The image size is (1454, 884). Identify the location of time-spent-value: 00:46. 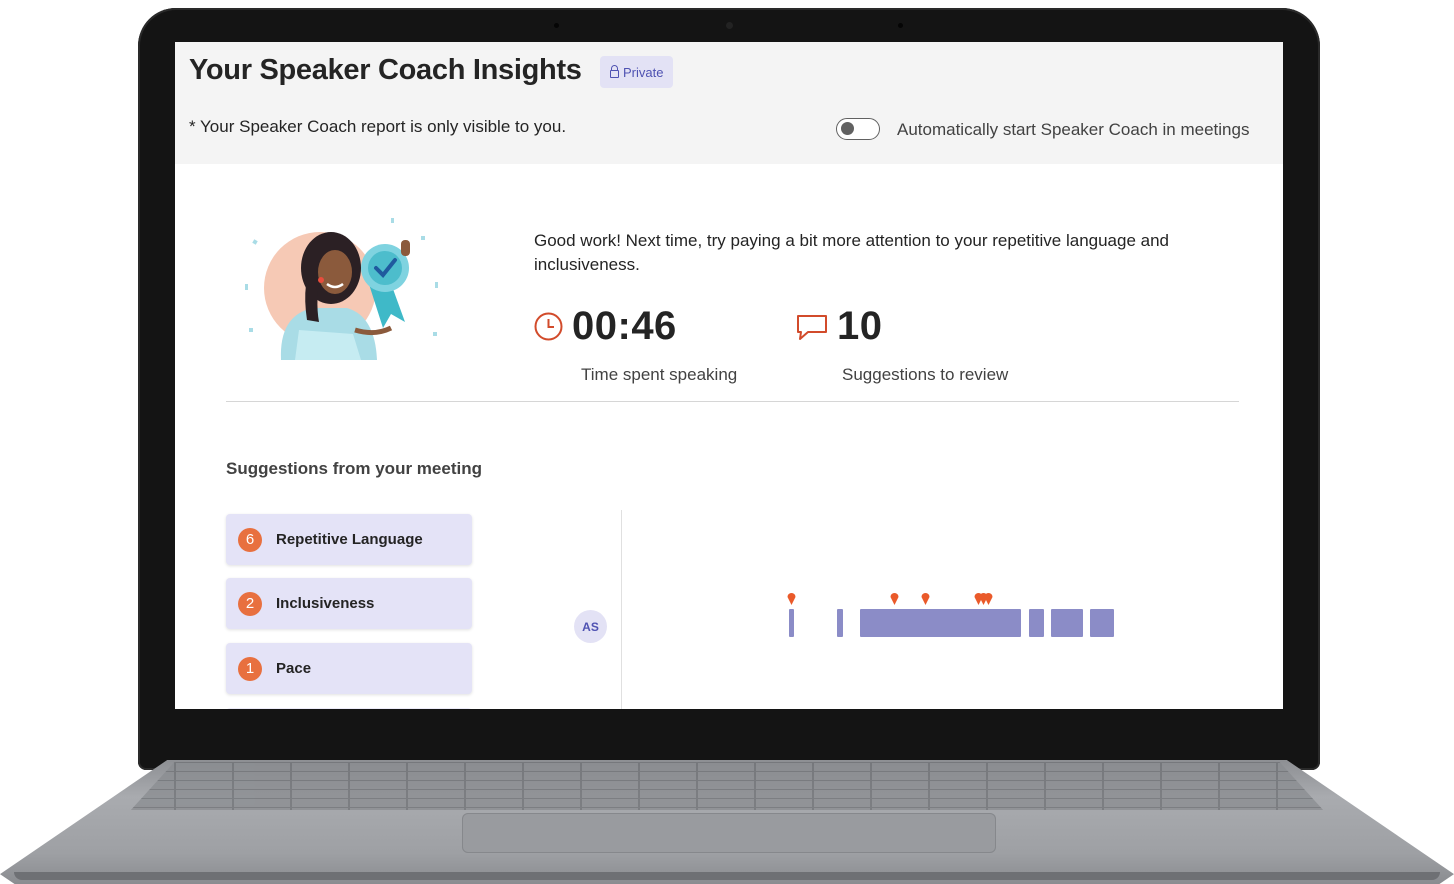
(624, 326).